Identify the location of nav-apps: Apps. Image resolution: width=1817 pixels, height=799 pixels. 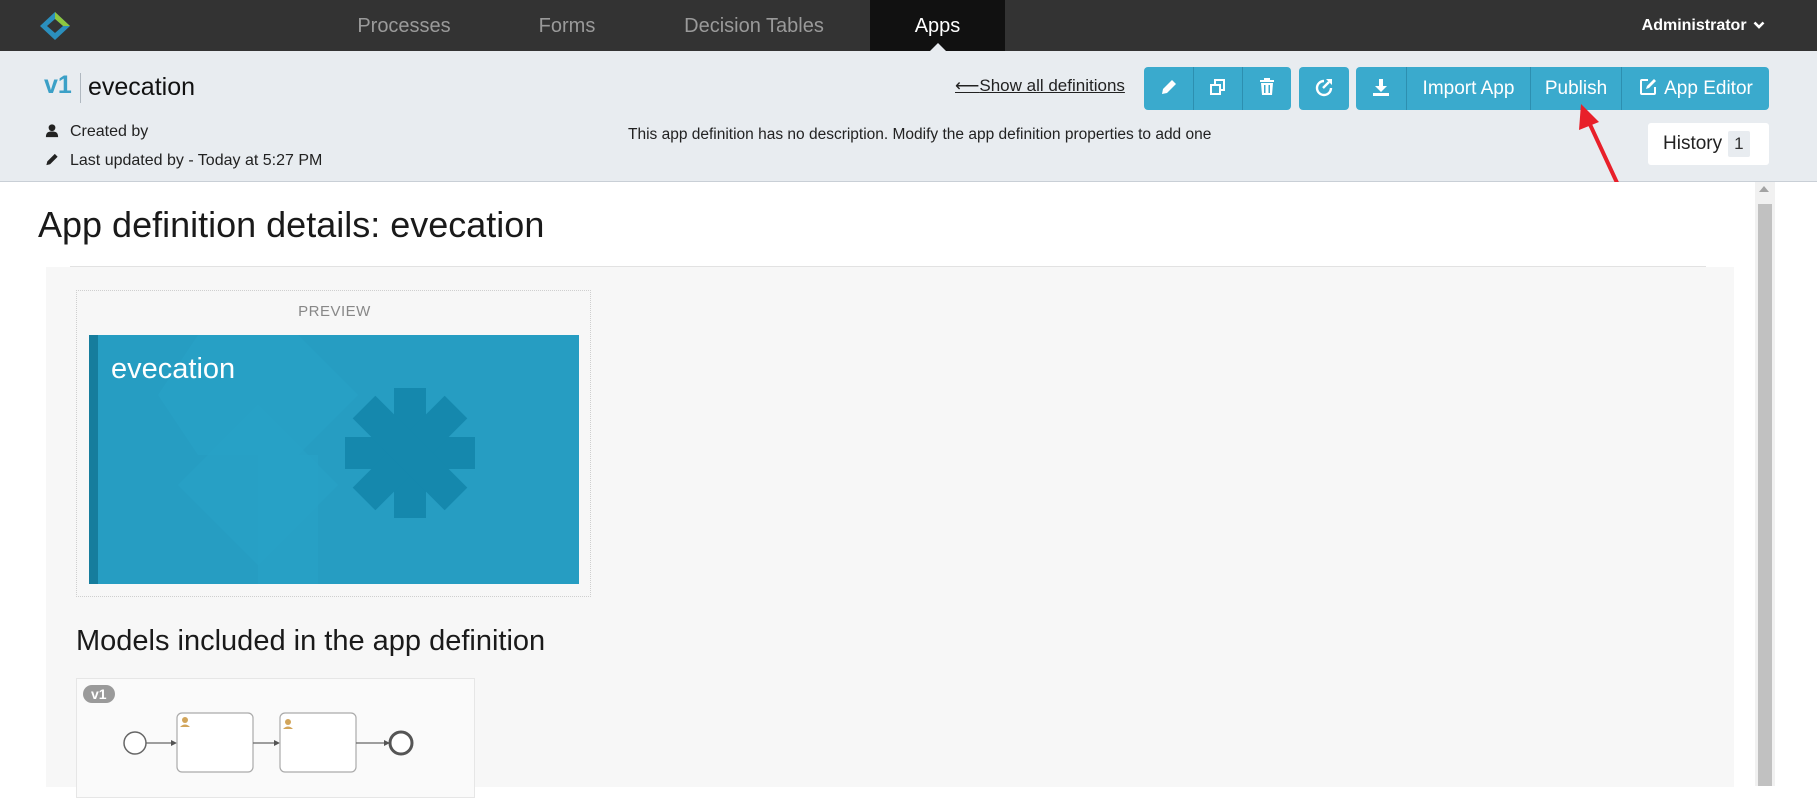
(937, 25).